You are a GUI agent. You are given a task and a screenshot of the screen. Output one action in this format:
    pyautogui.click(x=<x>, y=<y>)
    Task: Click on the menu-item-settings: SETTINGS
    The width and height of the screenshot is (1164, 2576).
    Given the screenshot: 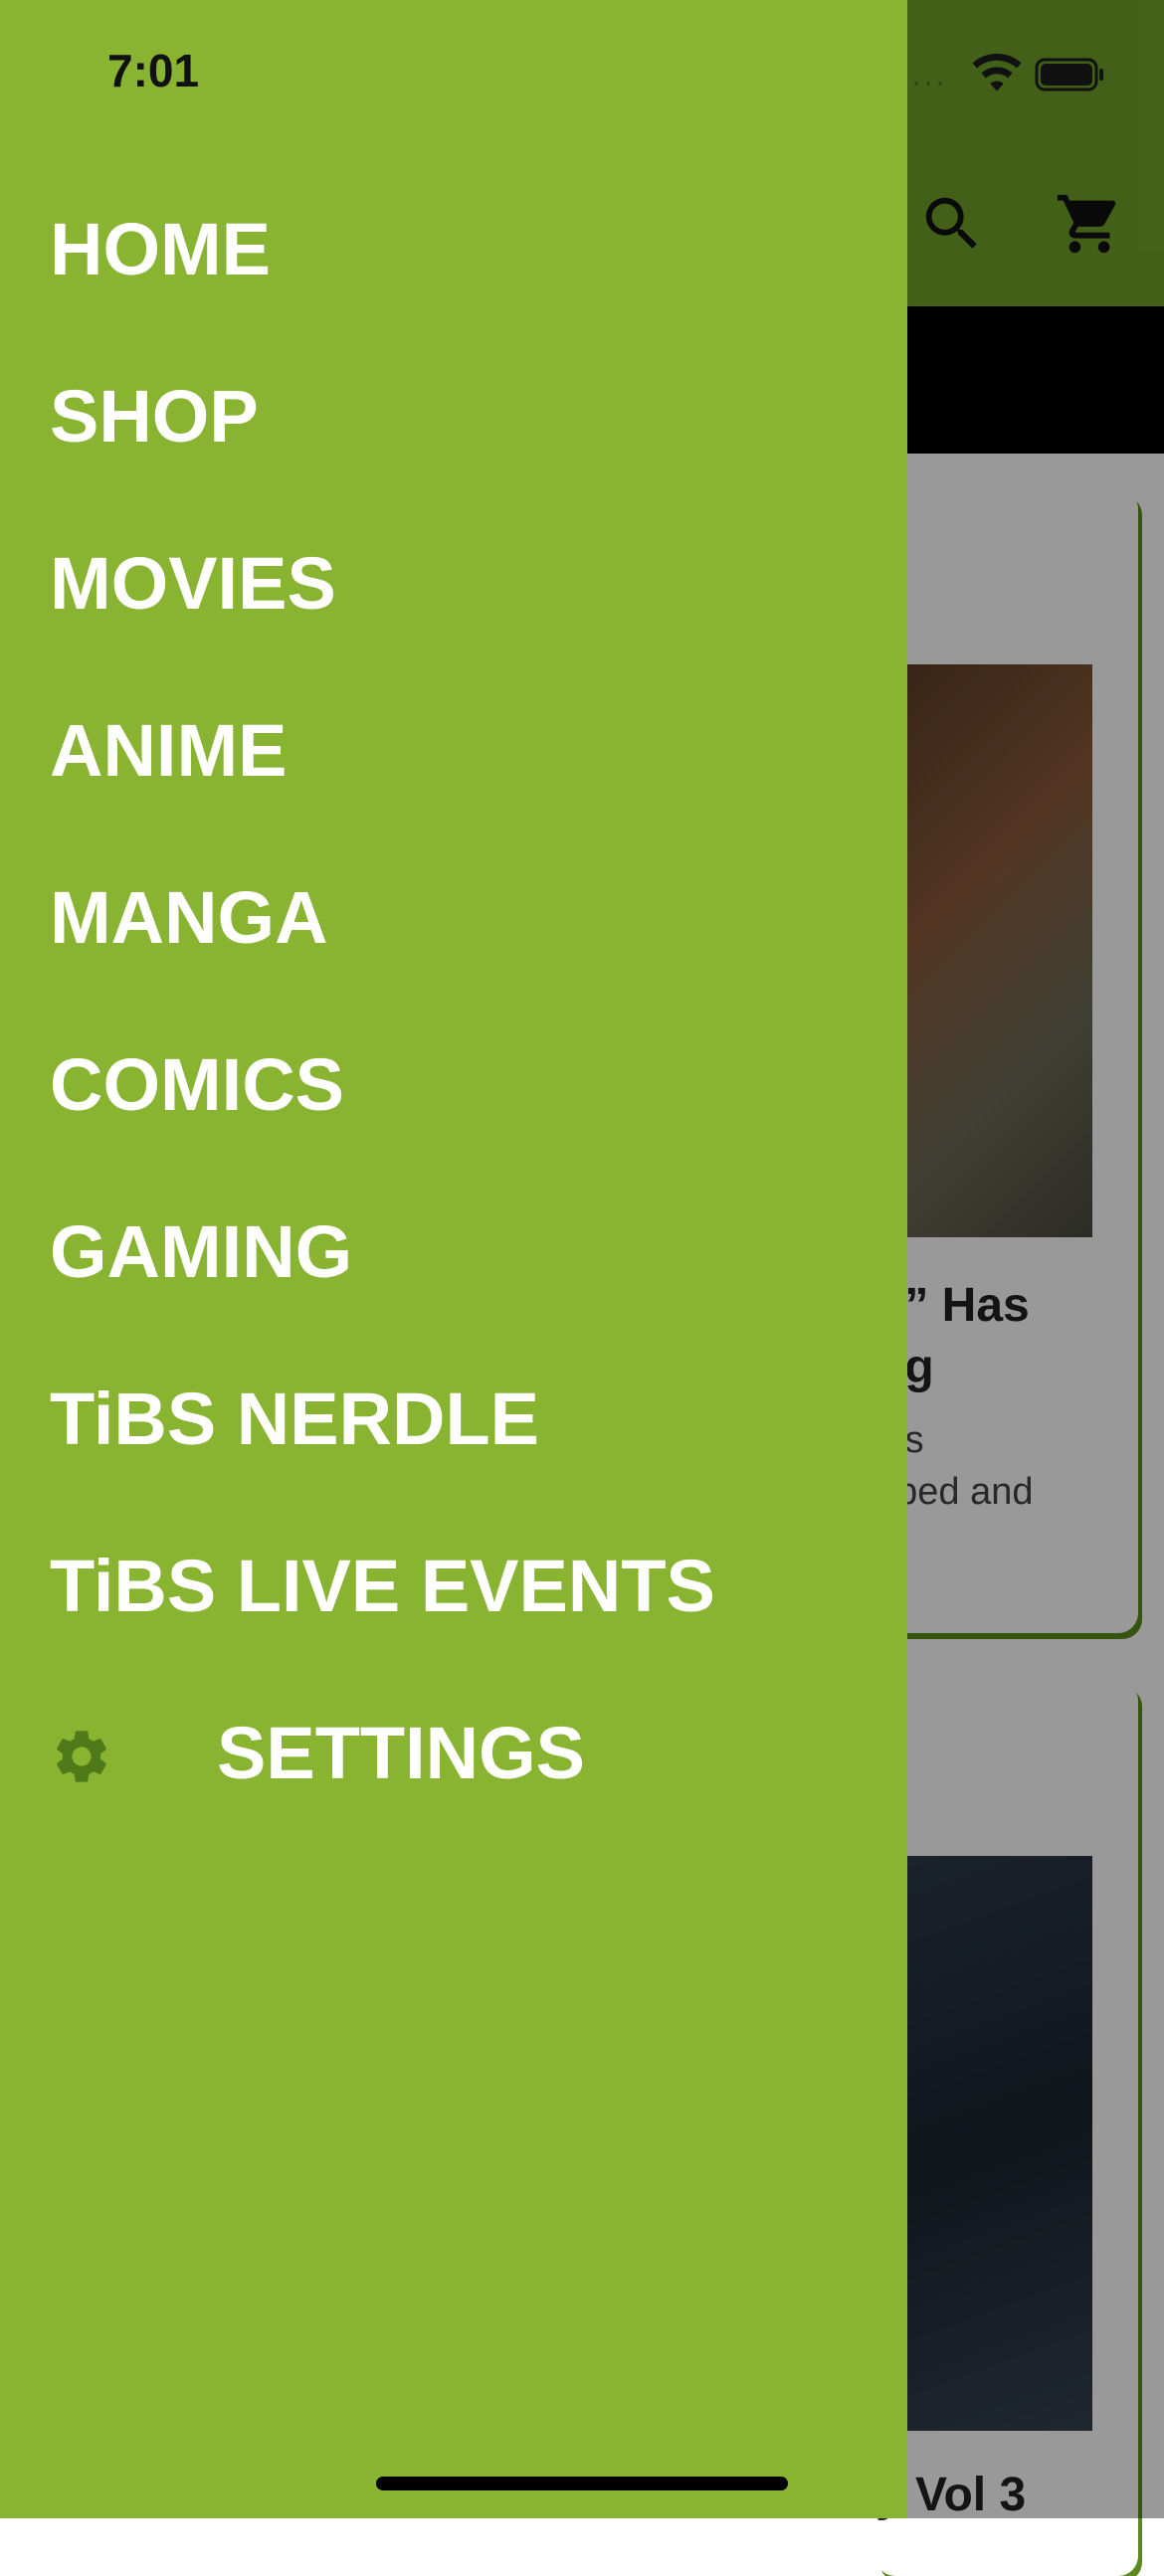 What is the action you would take?
    pyautogui.click(x=448, y=1753)
    